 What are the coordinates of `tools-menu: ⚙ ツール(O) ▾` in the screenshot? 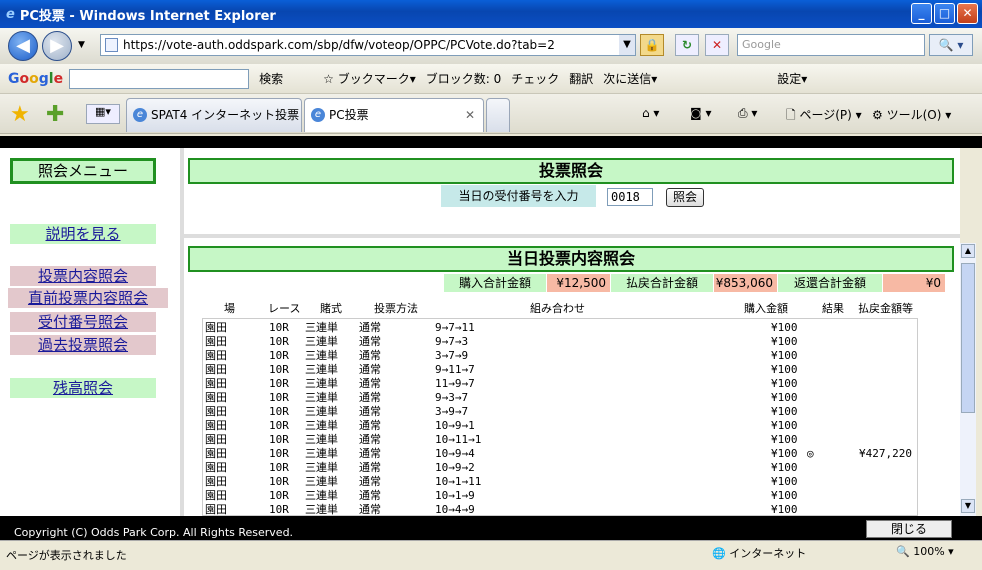 It's located at (911, 114).